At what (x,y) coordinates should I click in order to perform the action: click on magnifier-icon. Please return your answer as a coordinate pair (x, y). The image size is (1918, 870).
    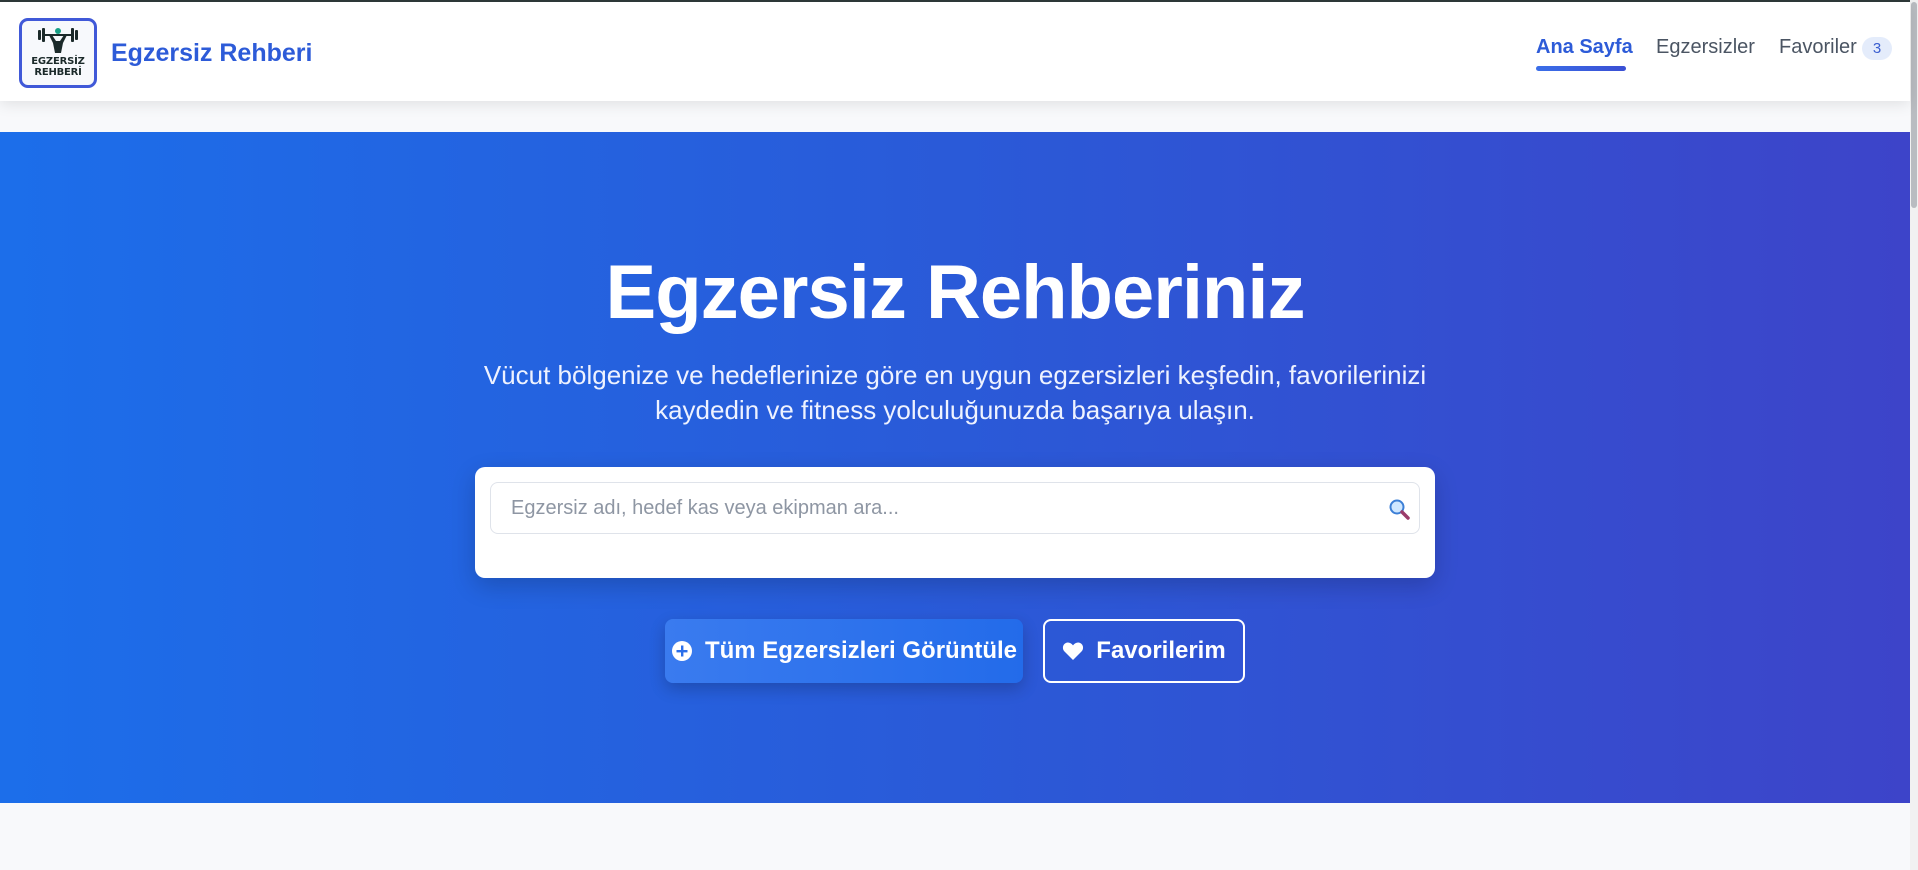
    Looking at the image, I should click on (1399, 509).